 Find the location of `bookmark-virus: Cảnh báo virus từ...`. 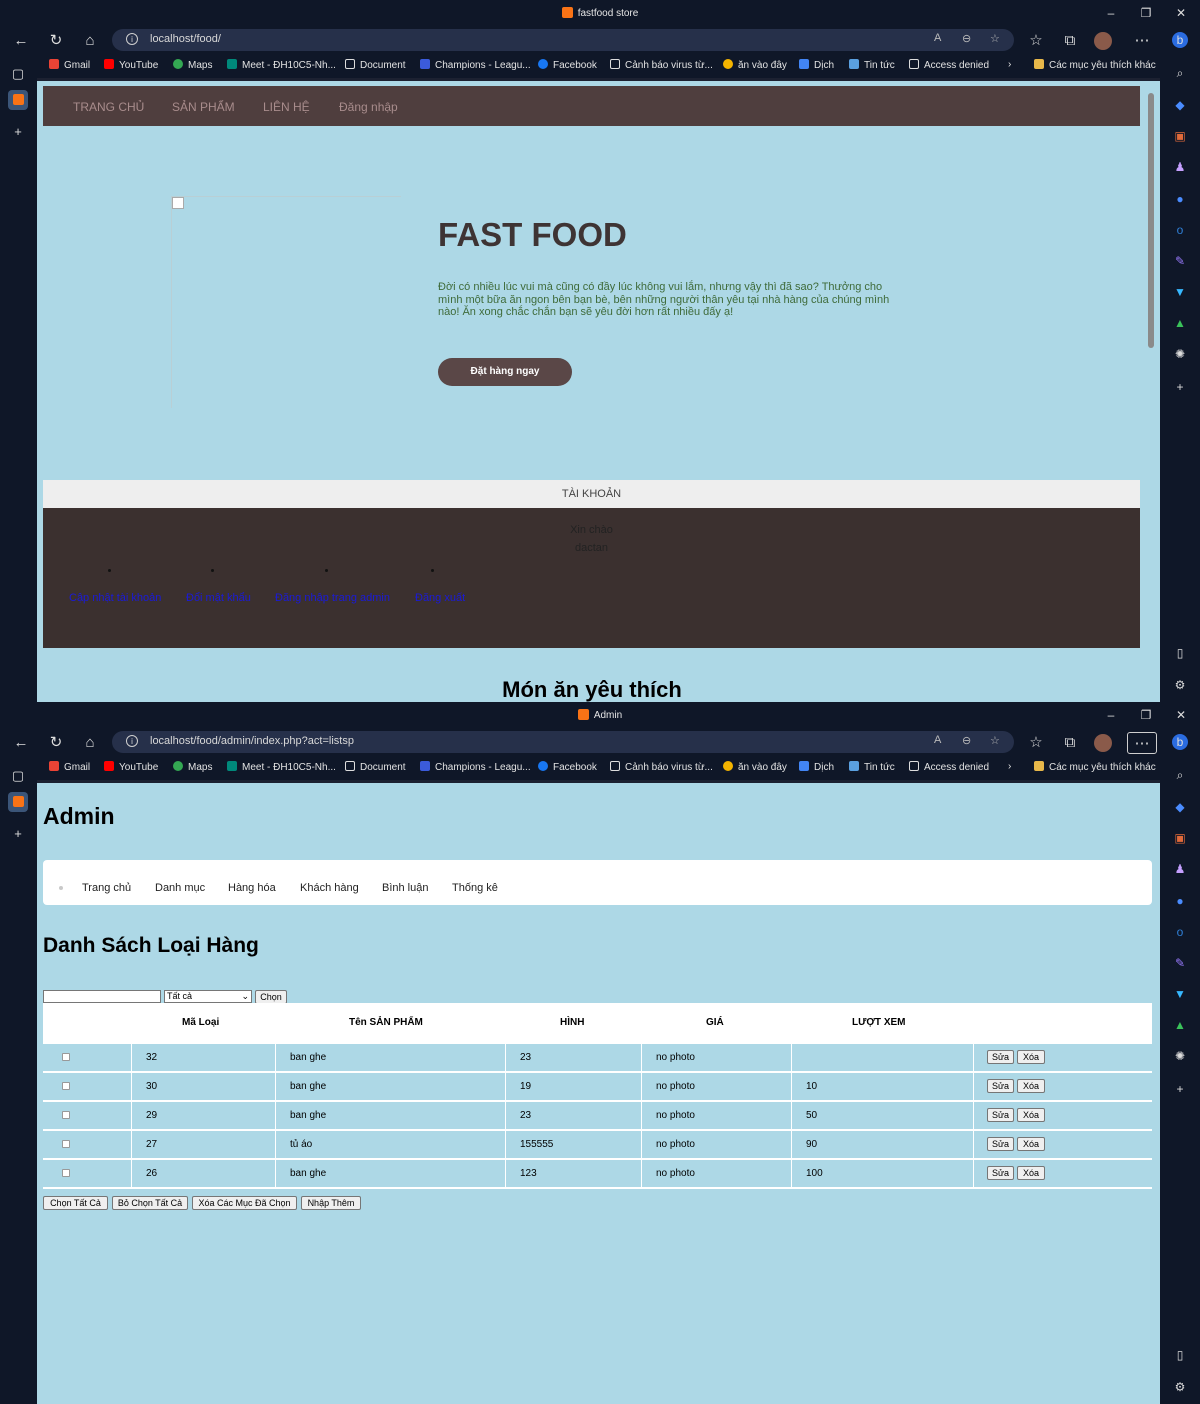

bookmark-virus: Cảnh báo virus từ... is located at coordinates (661, 65).